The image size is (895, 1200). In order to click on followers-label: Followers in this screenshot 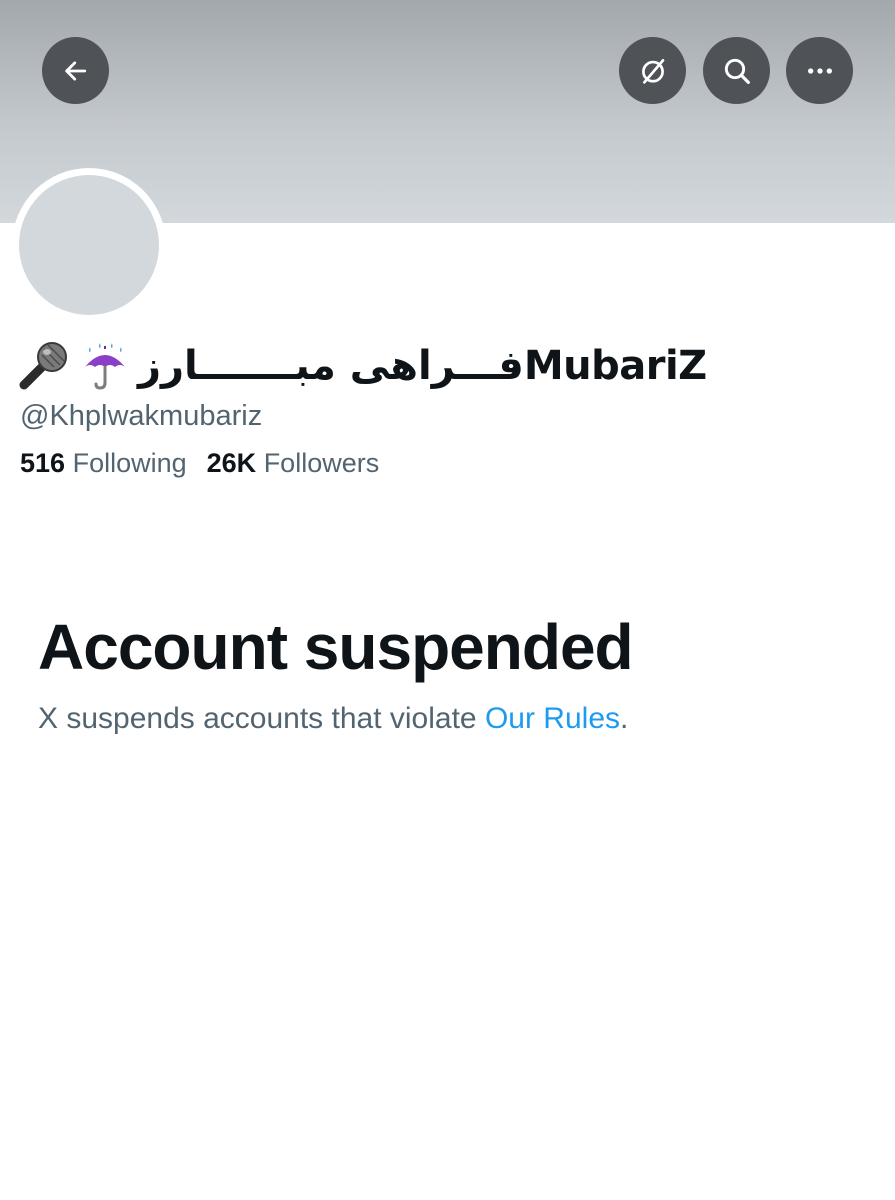, I will do `click(321, 463)`.